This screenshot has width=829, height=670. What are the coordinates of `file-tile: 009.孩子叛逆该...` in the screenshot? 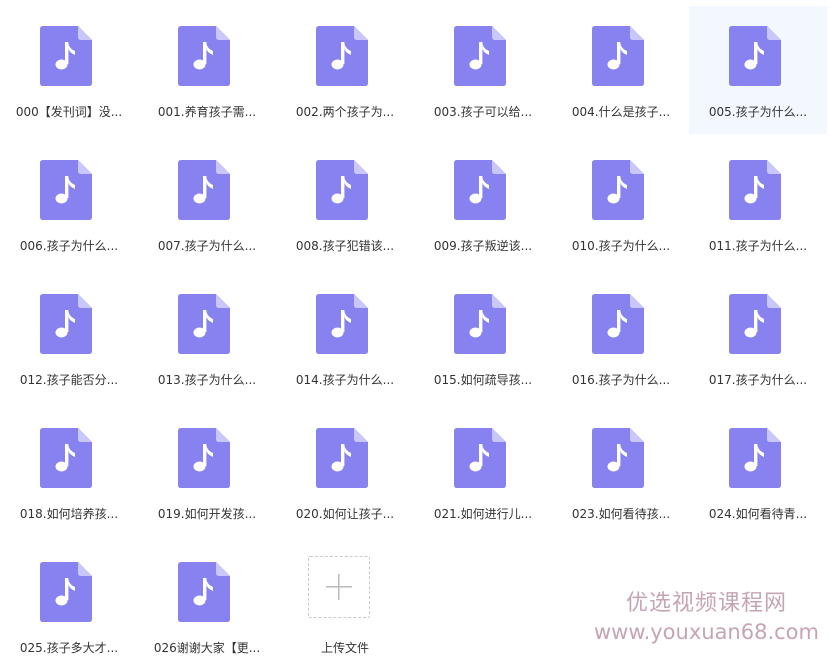 It's located at (483, 204).